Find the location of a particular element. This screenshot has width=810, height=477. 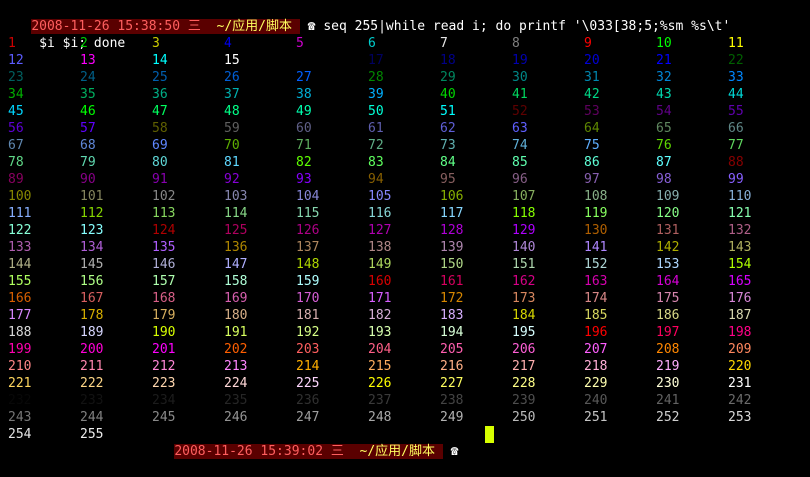

color-number-189: 189 is located at coordinates (92, 332).